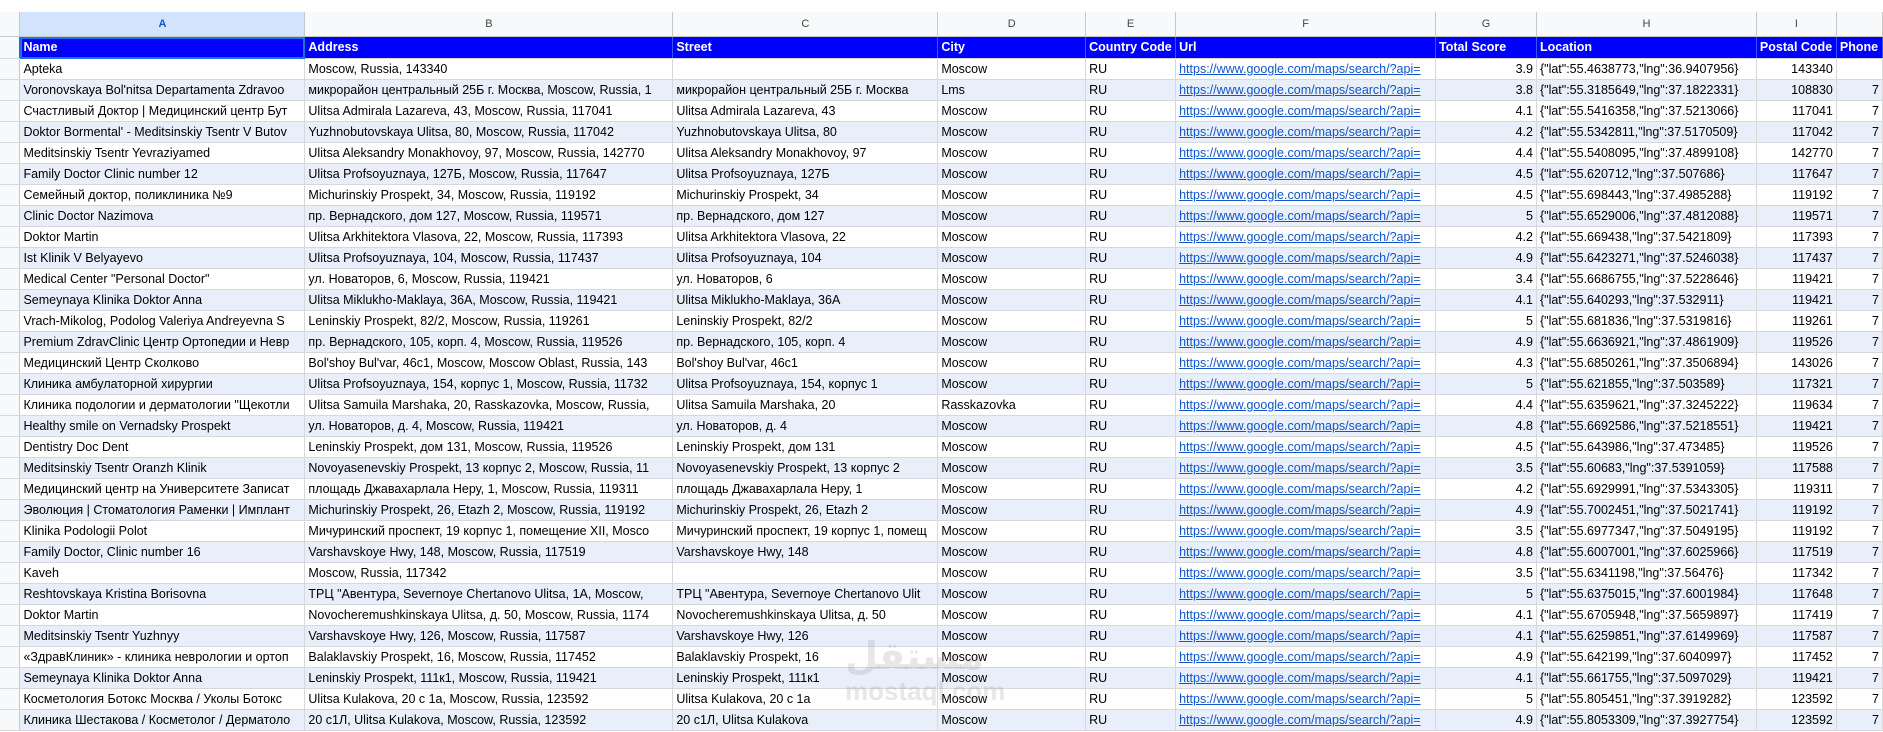  I want to click on table-cell: Doktor Martin, so click(162, 237).